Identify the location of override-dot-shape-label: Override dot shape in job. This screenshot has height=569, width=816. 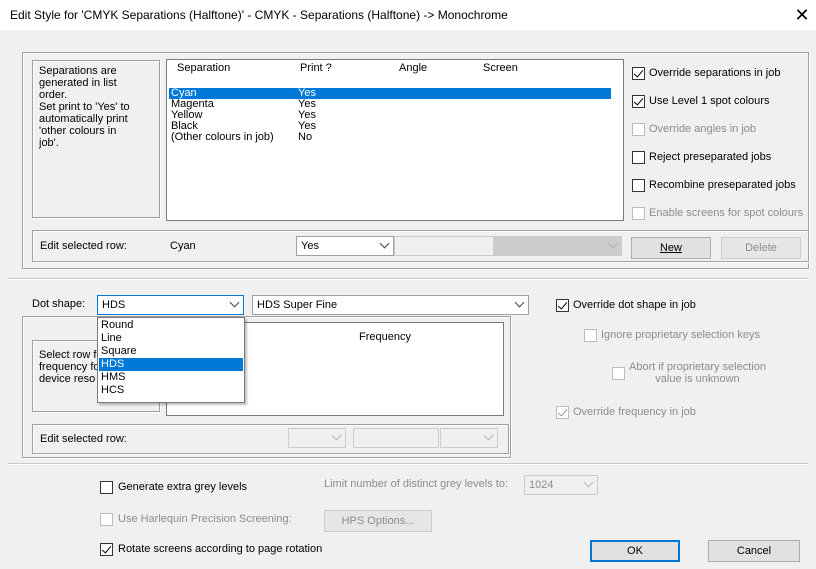
(634, 305).